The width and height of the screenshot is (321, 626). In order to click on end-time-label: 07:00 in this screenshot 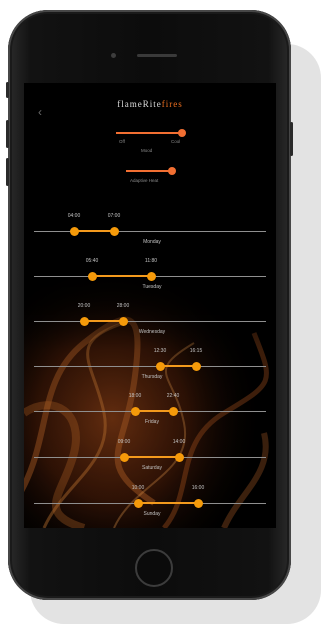, I will do `click(114, 216)`.